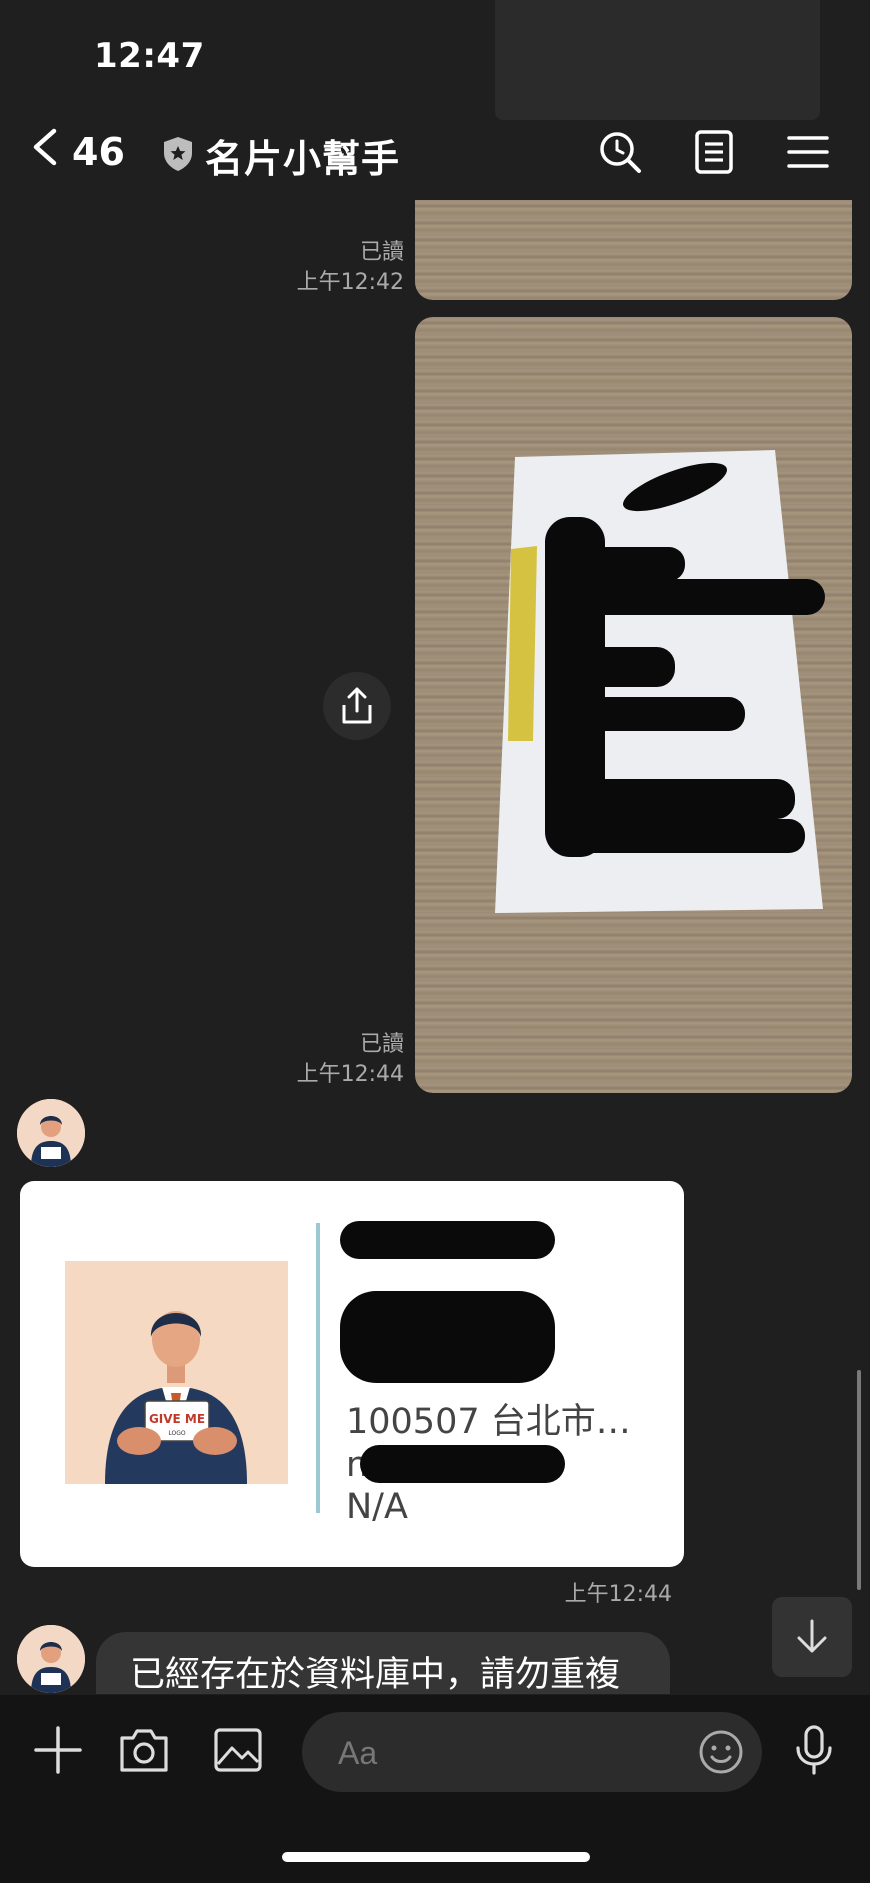 The image size is (870, 1883). Describe the element at coordinates (144, 1750) in the screenshot. I see `camera-icon` at that location.